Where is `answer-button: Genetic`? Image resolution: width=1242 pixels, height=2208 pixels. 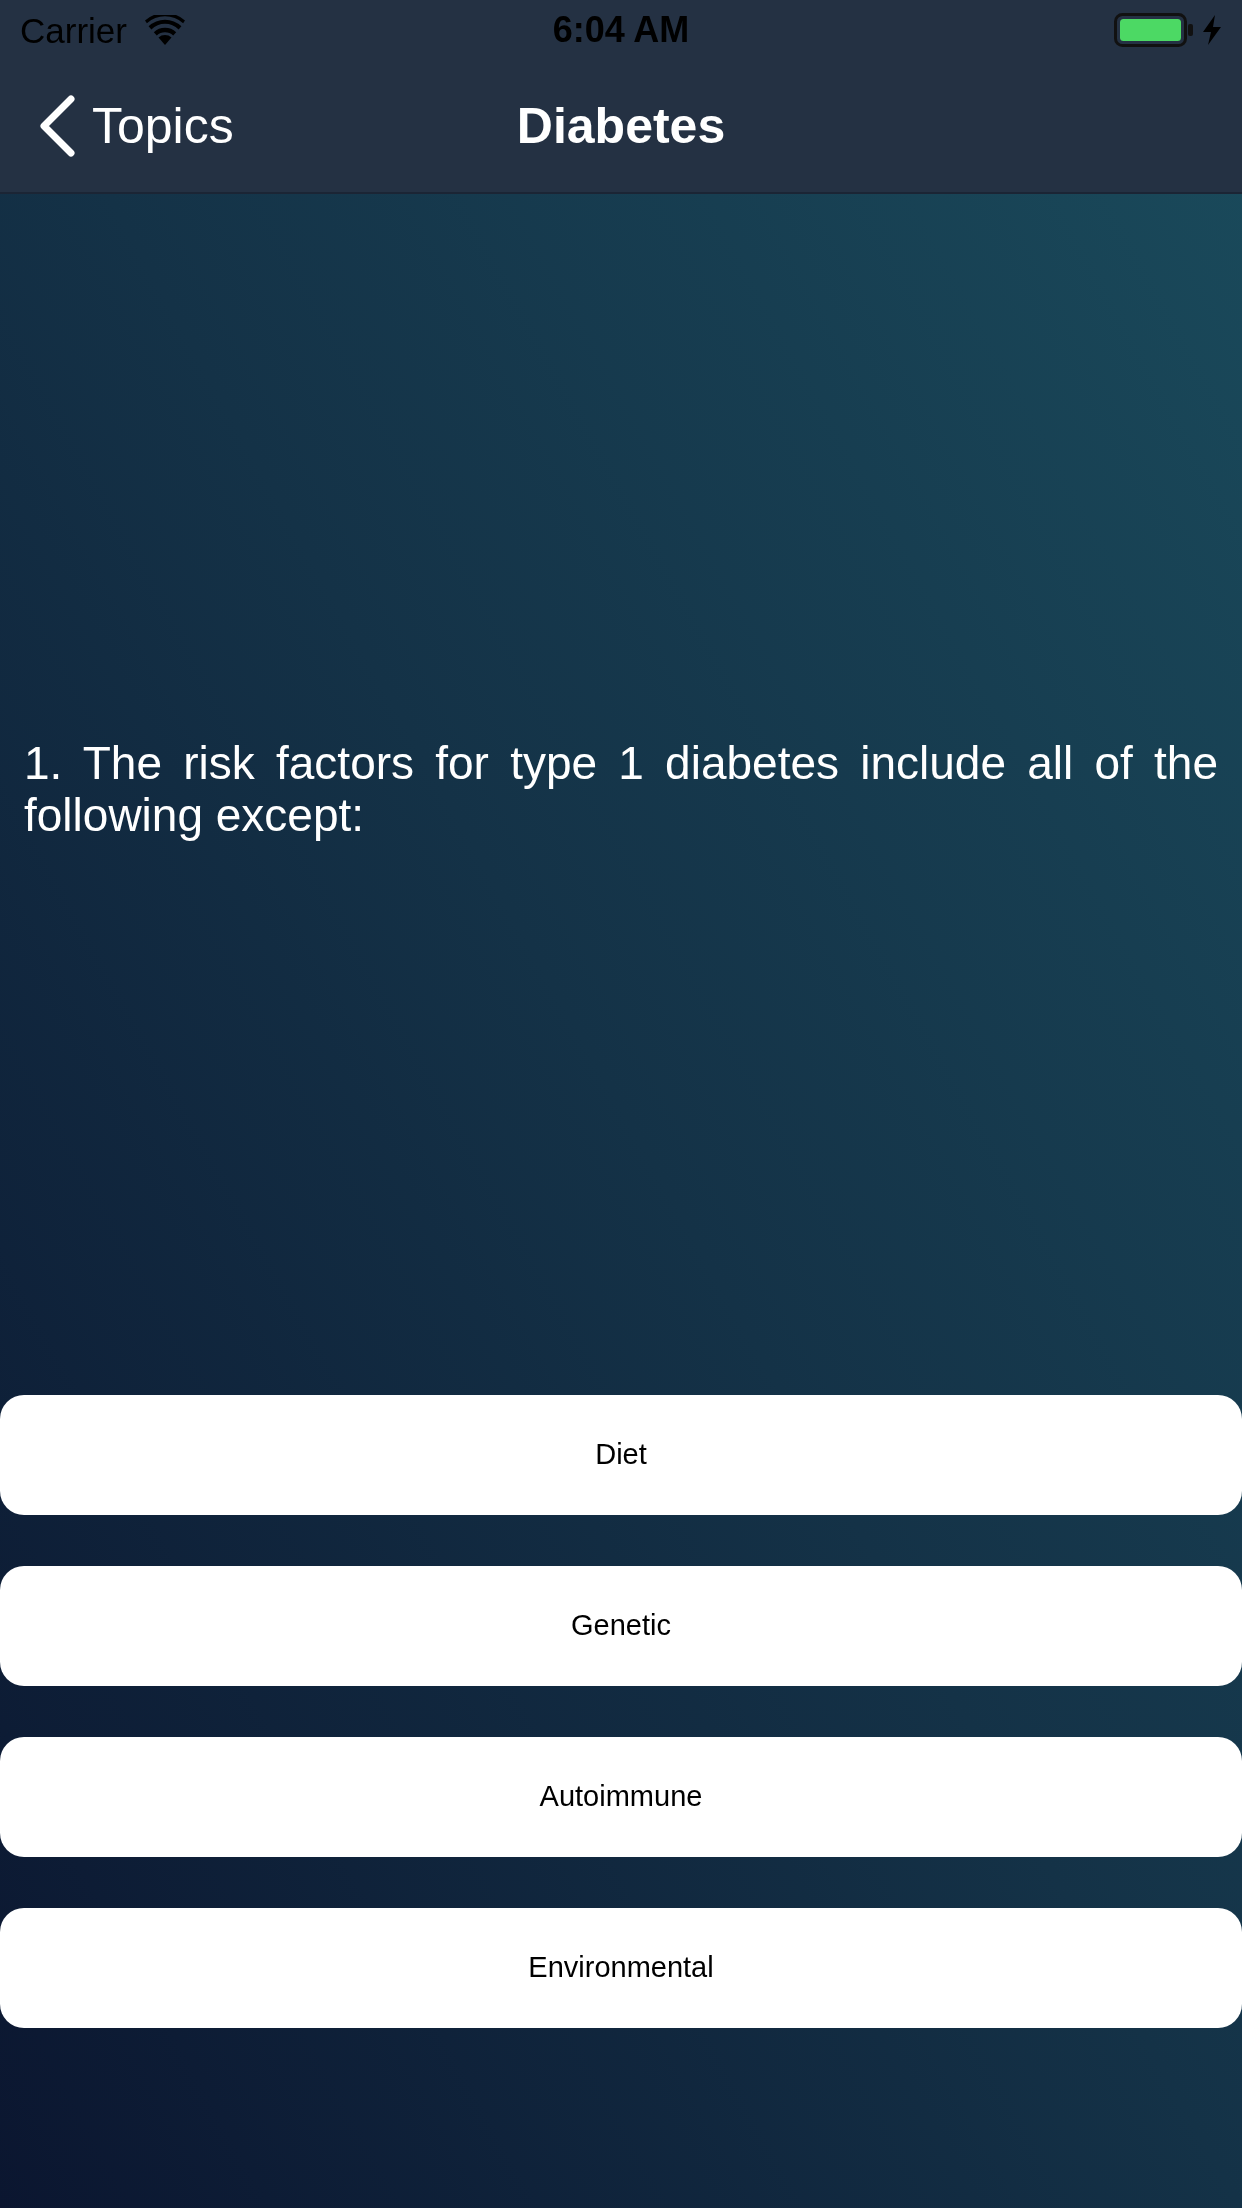
answer-button: Genetic is located at coordinates (621, 1626).